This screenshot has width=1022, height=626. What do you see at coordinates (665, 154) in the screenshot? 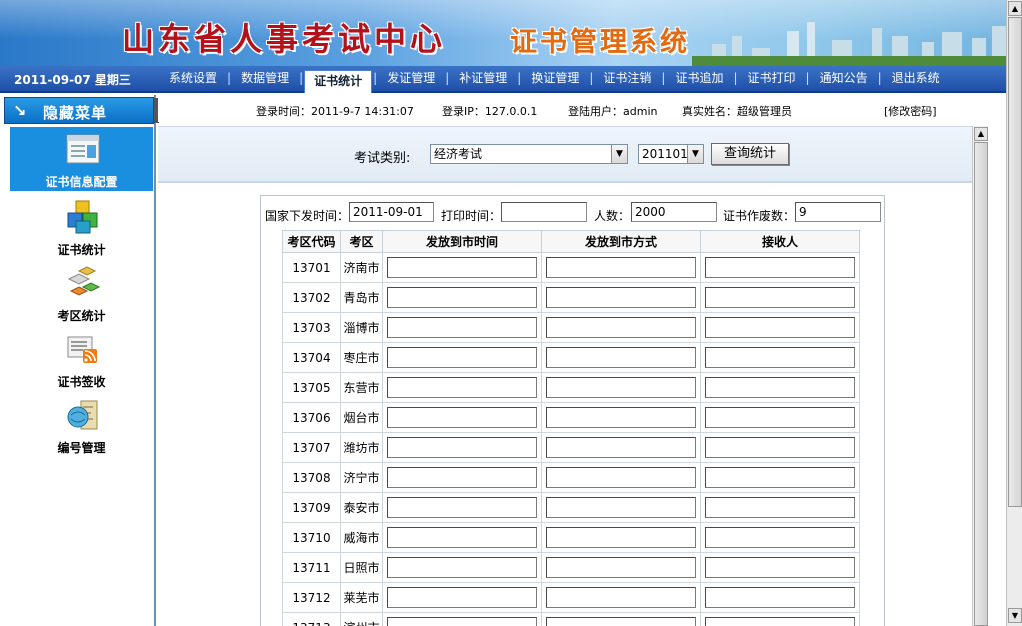
I see `period-value: 201101` at bounding box center [665, 154].